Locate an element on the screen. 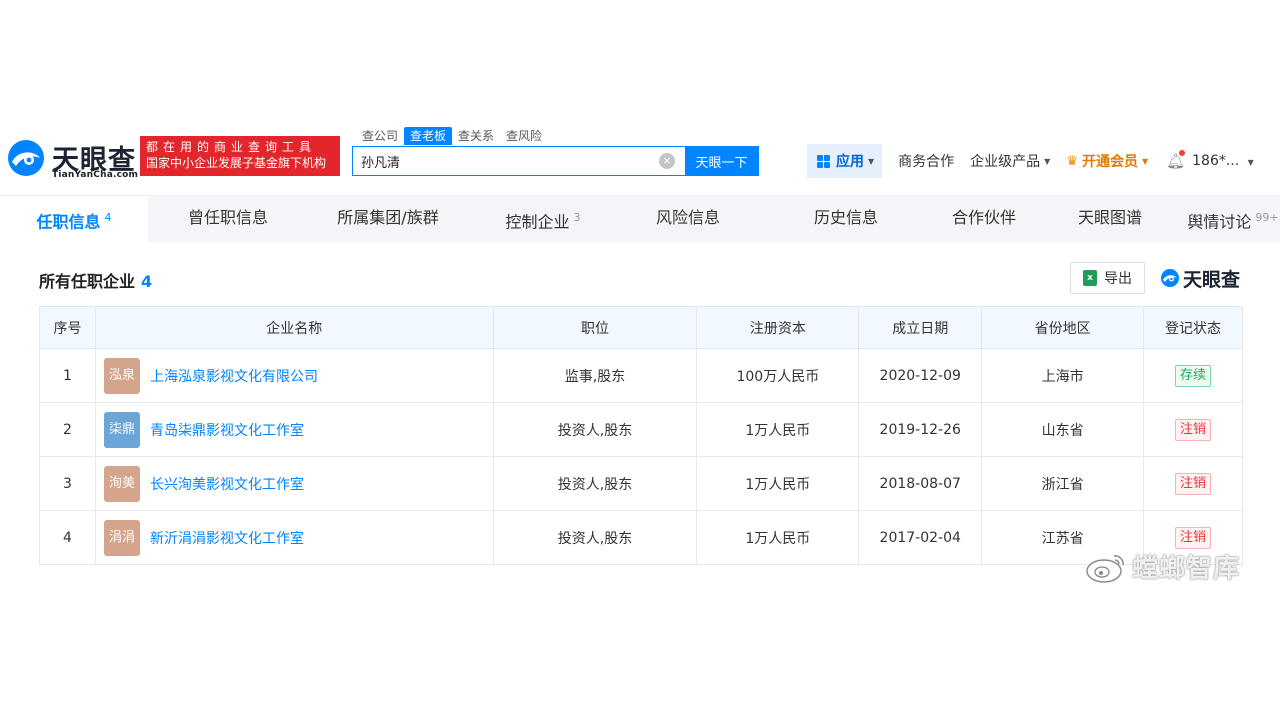 This screenshot has height=719, width=1280. company-cell: 洵美 长兴洵美影视文化工作室 is located at coordinates (294, 483).